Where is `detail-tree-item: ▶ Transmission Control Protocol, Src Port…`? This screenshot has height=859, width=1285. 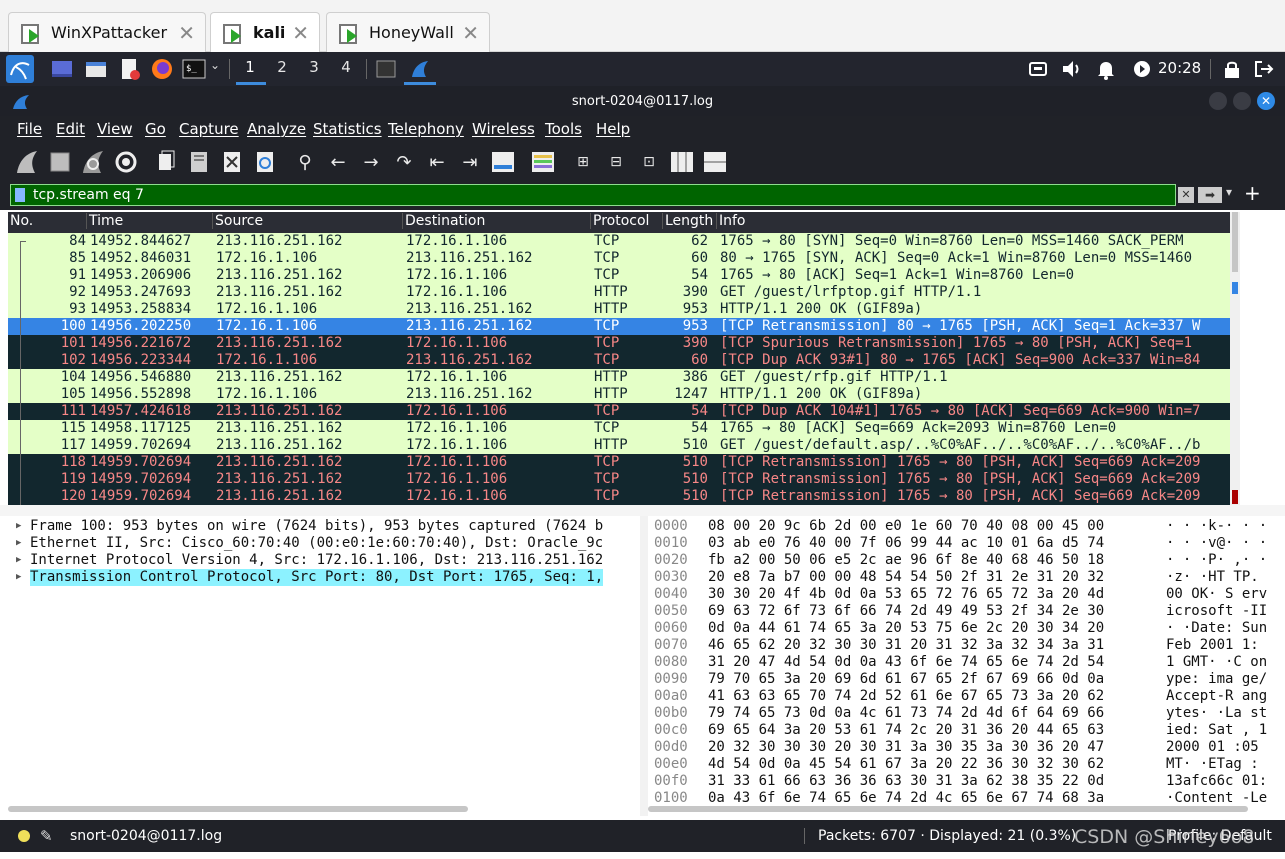
detail-tree-item: ▶ Transmission Control Protocol, Src Port… is located at coordinates (324, 577).